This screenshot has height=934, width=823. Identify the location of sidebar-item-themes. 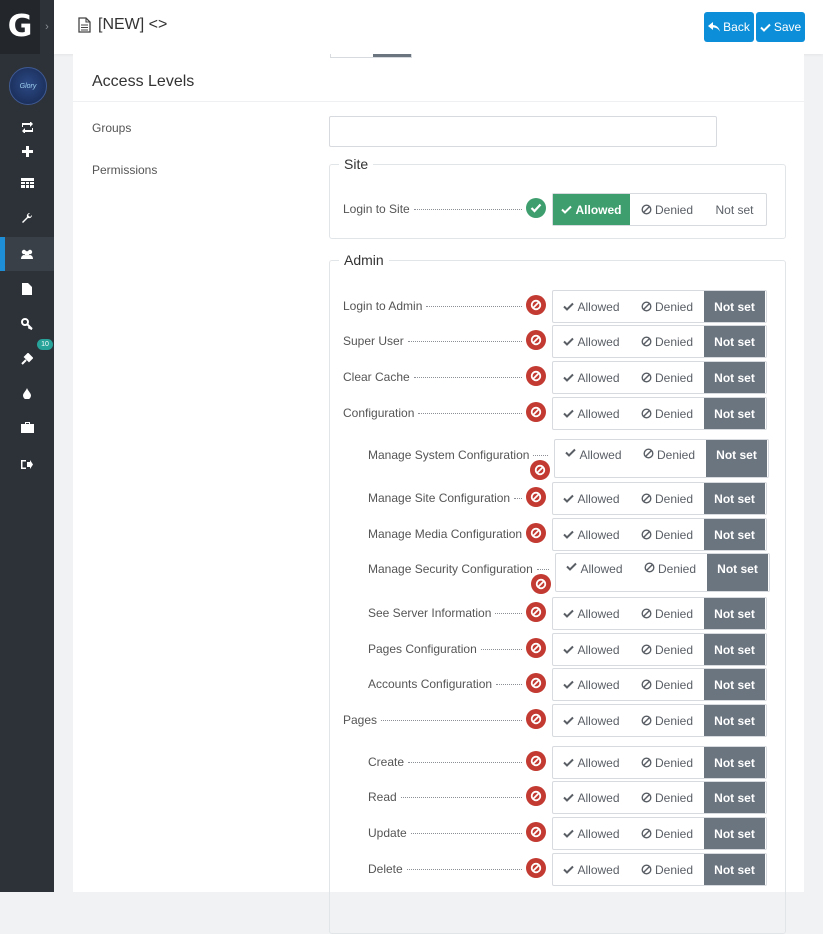
(27, 393).